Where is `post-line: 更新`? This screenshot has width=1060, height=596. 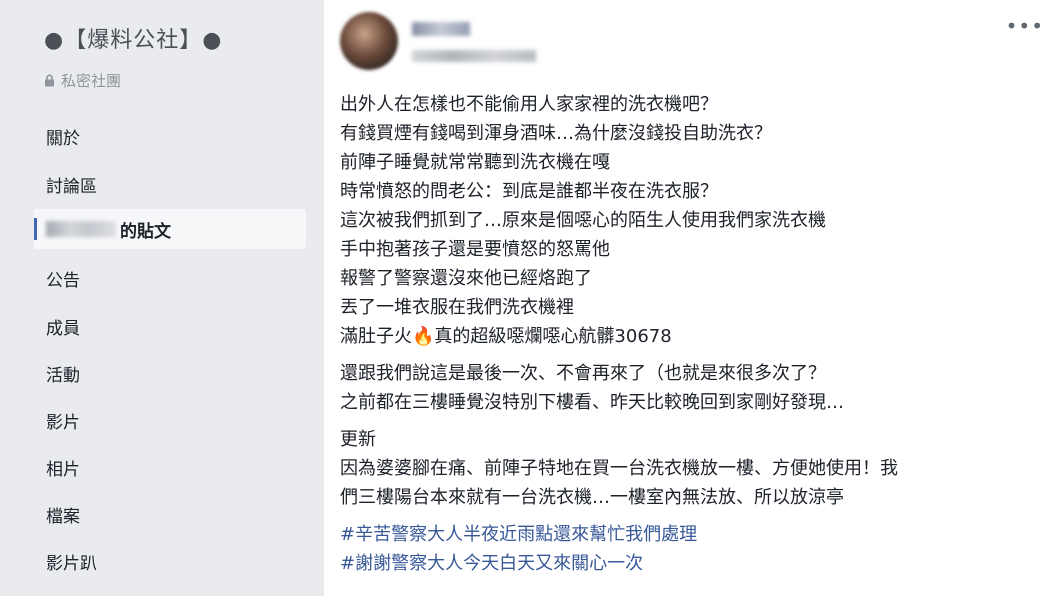
post-line: 更新 is located at coordinates (358, 439).